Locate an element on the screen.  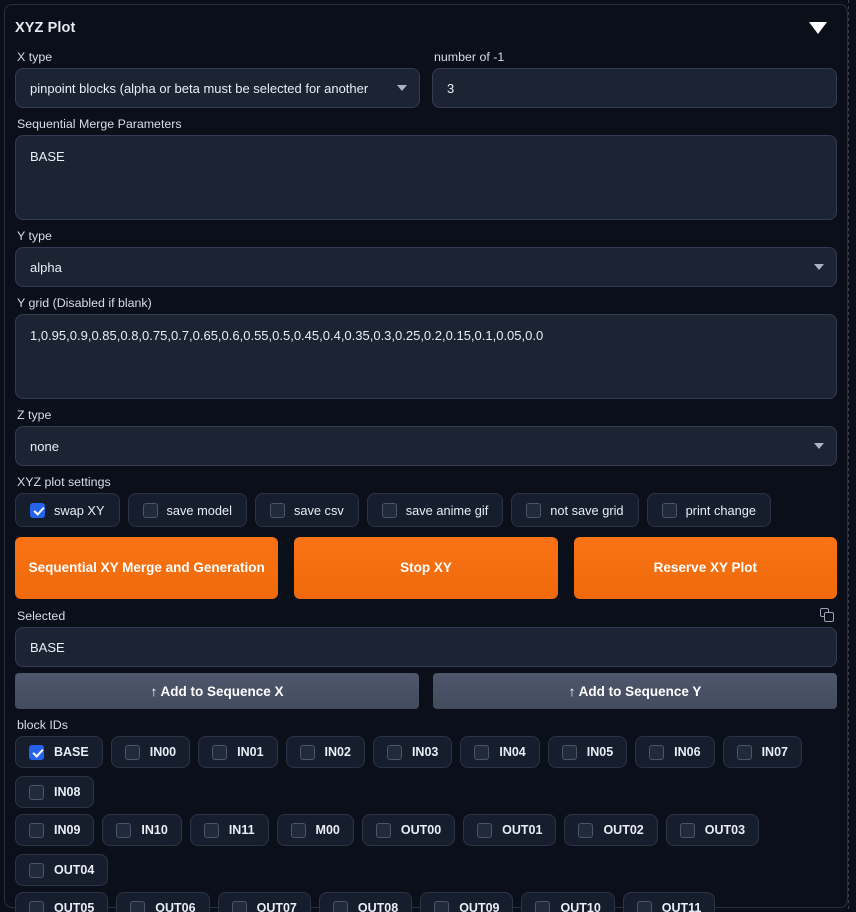
block-id-checkbox-out09: OUT09 is located at coordinates (467, 902).